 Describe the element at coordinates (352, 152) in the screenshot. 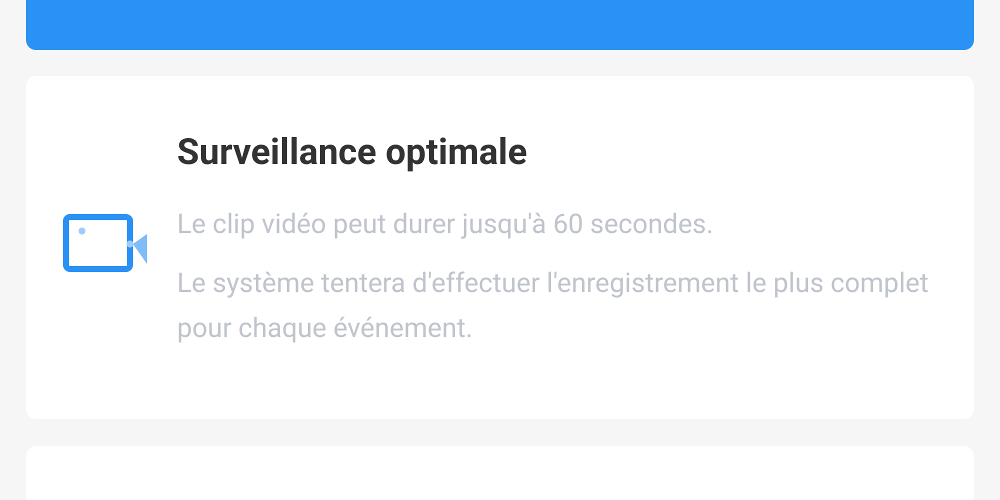

I see `card-title: Surveillance optimale` at that location.